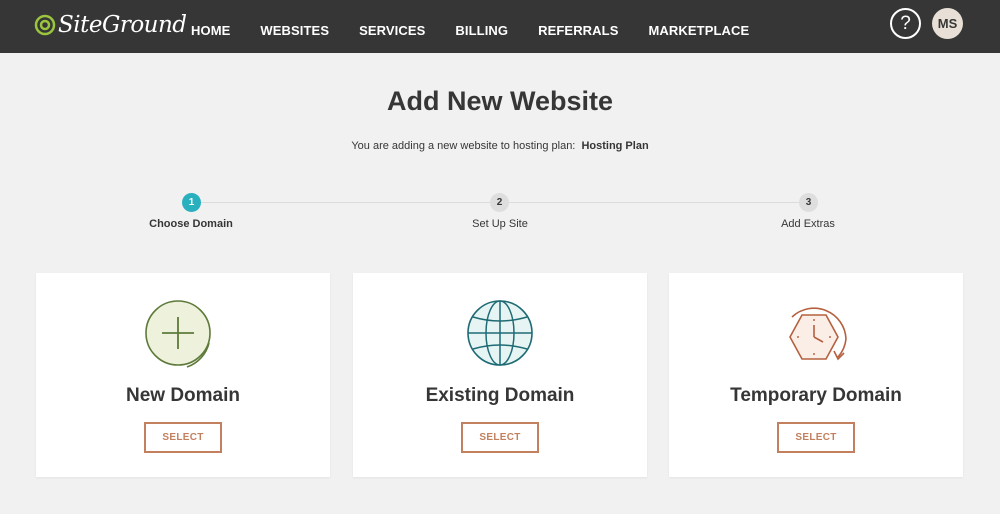 The image size is (1000, 514). What do you see at coordinates (191, 202) in the screenshot?
I see `step-1-indicator: 1` at bounding box center [191, 202].